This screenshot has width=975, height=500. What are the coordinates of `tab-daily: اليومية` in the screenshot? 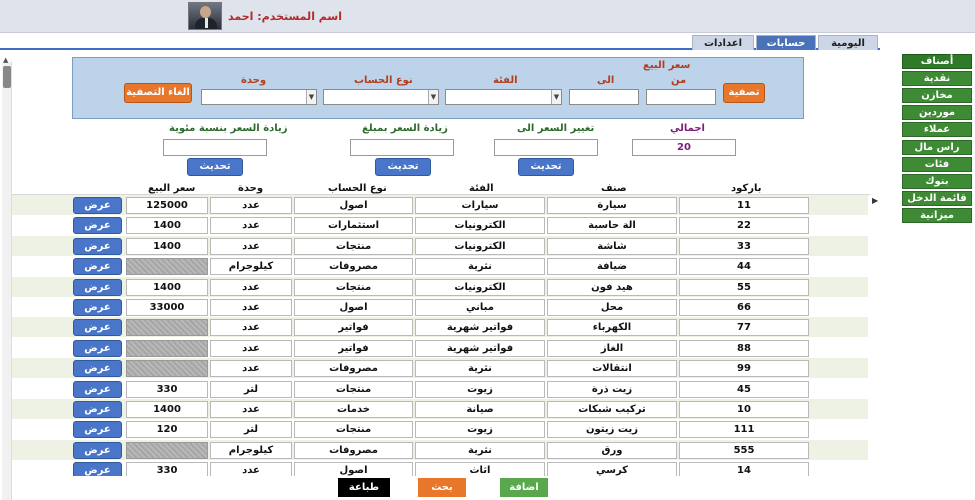 It's located at (848, 42).